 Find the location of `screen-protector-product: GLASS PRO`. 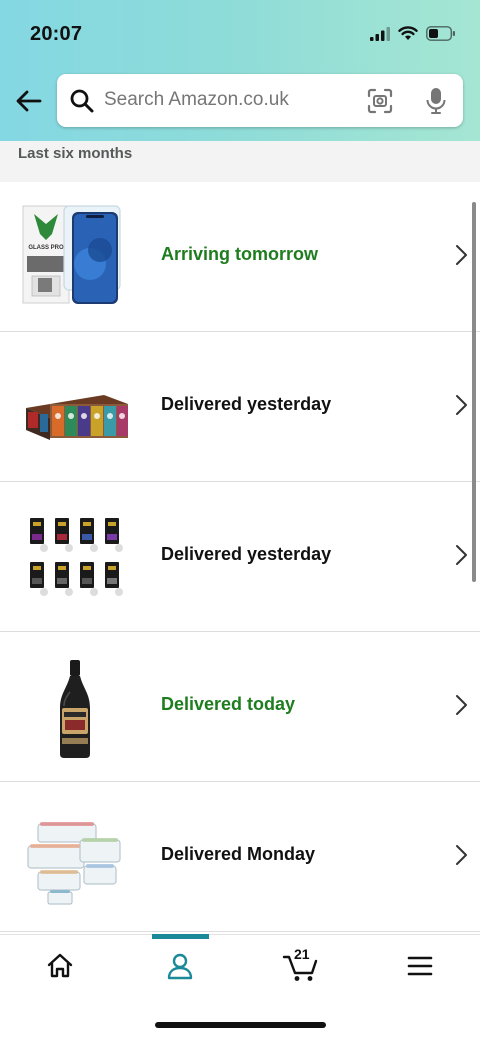

screen-protector-product: GLASS PRO is located at coordinates (71, 254).